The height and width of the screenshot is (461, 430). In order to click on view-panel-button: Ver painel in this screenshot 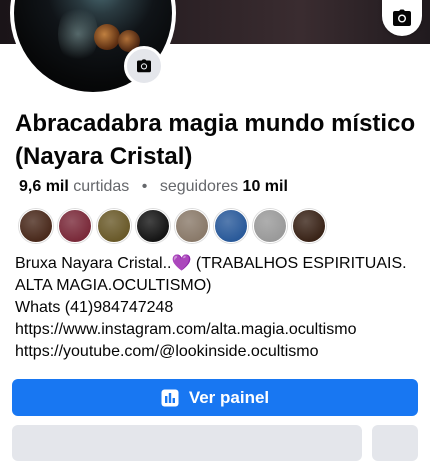, I will do `click(215, 397)`.